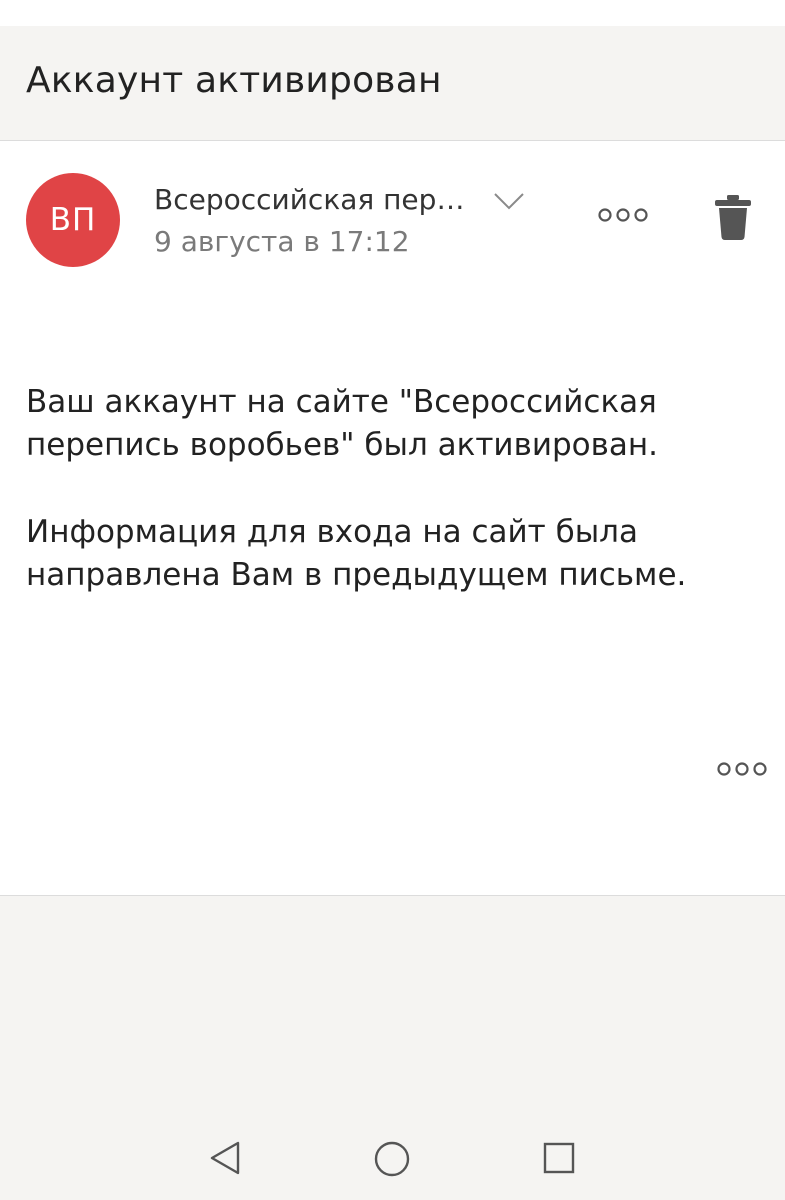 Image resolution: width=785 pixels, height=1200 pixels. Describe the element at coordinates (733, 217) in the screenshot. I see `trash-icon` at that location.